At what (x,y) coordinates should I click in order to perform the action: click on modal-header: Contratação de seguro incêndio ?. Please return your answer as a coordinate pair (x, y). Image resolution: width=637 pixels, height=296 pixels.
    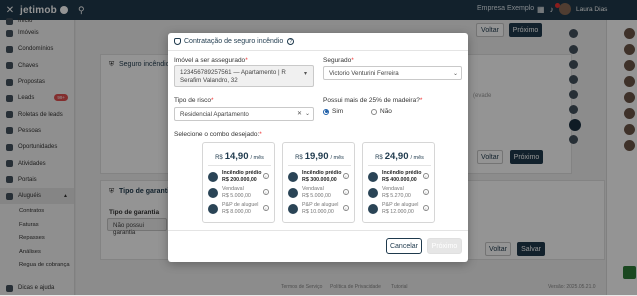
    Looking at the image, I should click on (318, 42).